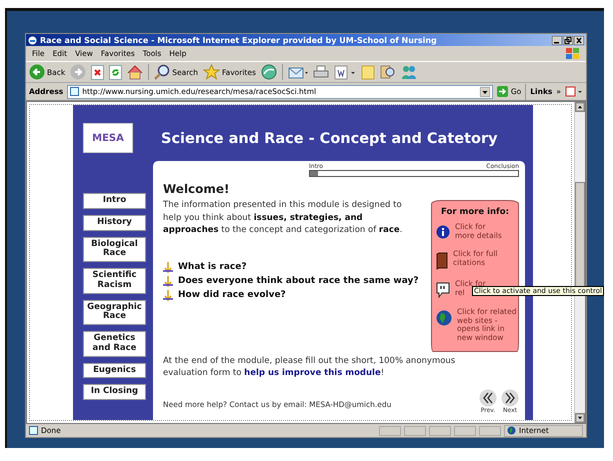  I want to click on question-link: What is race?, so click(212, 267).